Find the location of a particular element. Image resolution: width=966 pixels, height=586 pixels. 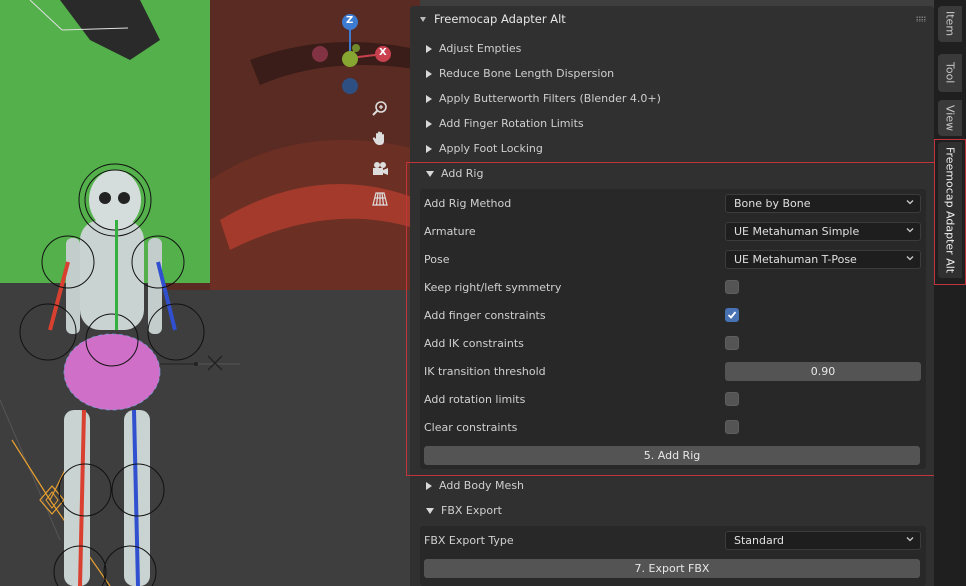

ik-constraints-checkbox is located at coordinates (732, 343).